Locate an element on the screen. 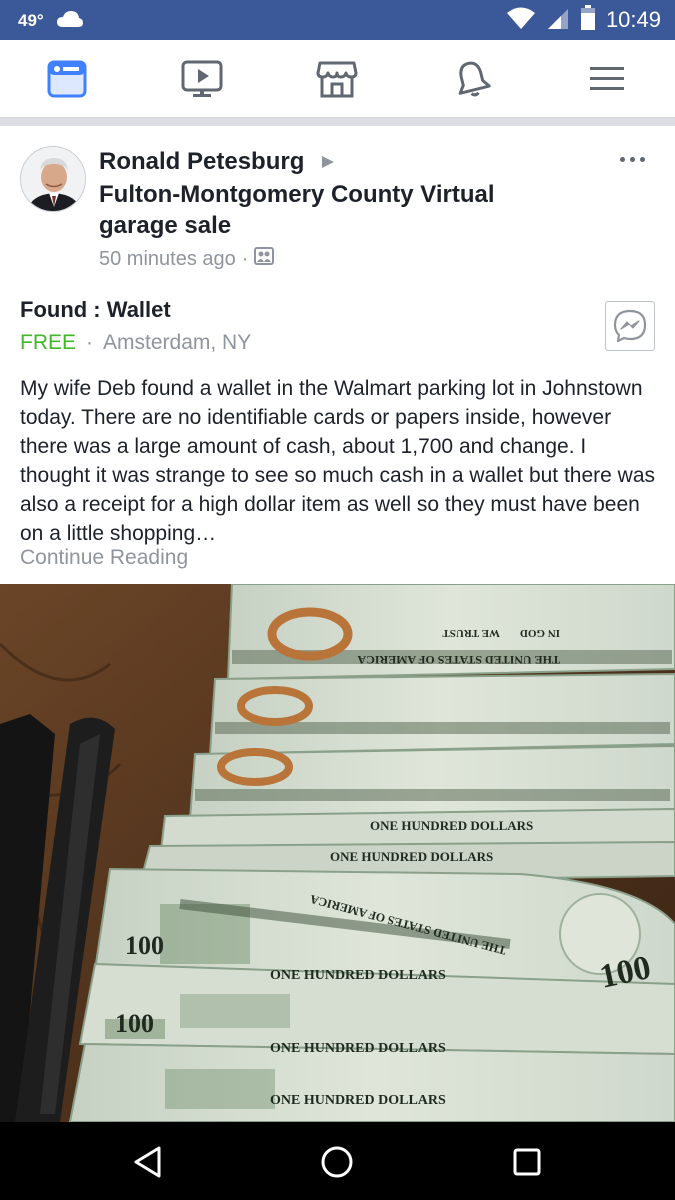 The image size is (675, 1200). listing-price: FREE is located at coordinates (48, 342).